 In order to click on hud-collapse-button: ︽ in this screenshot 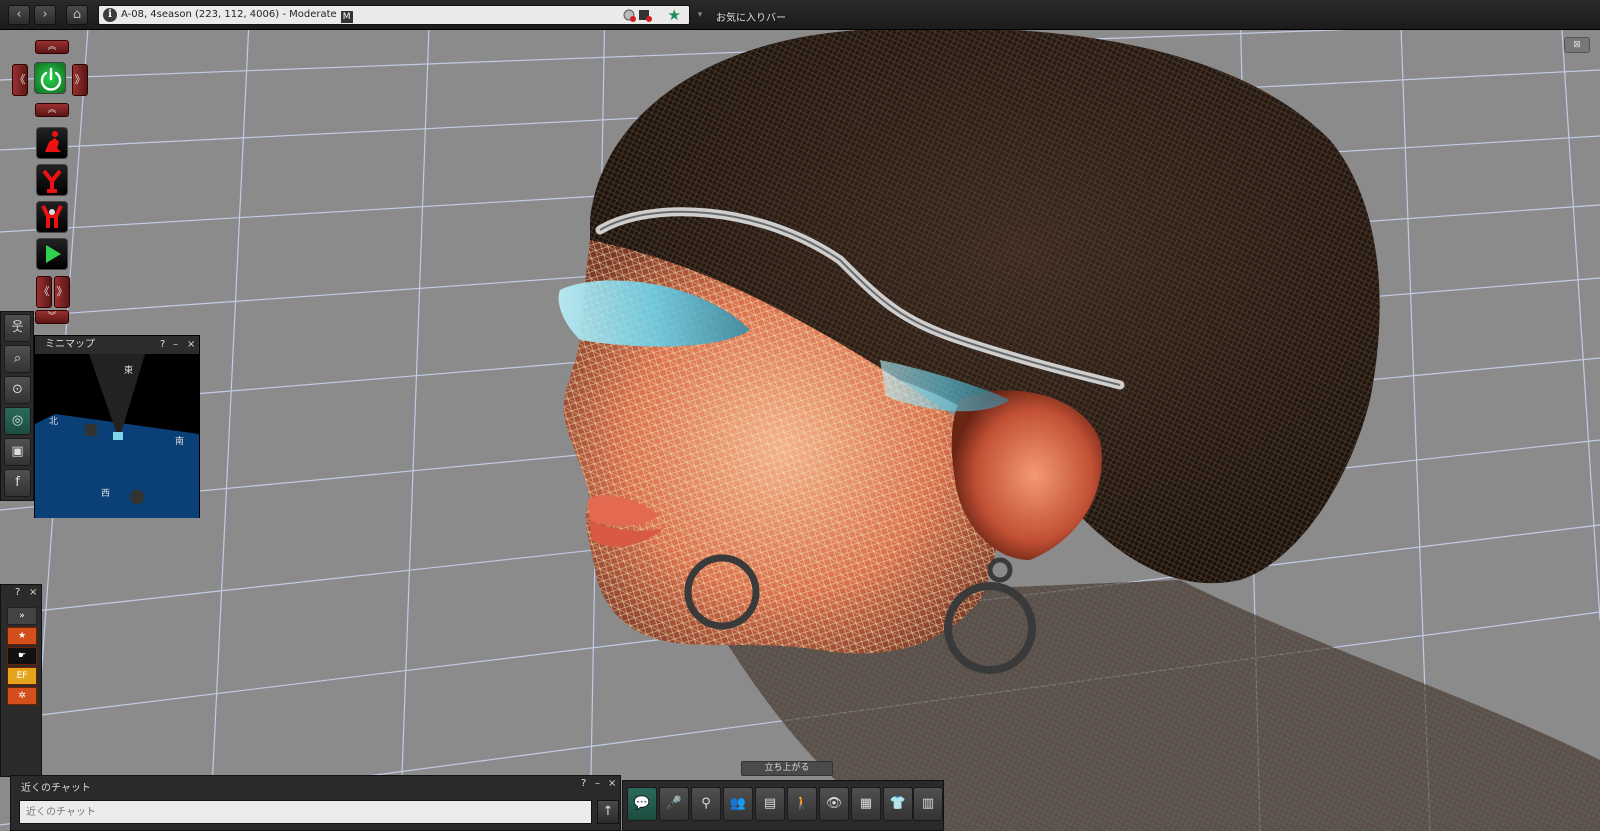, I will do `click(52, 110)`.